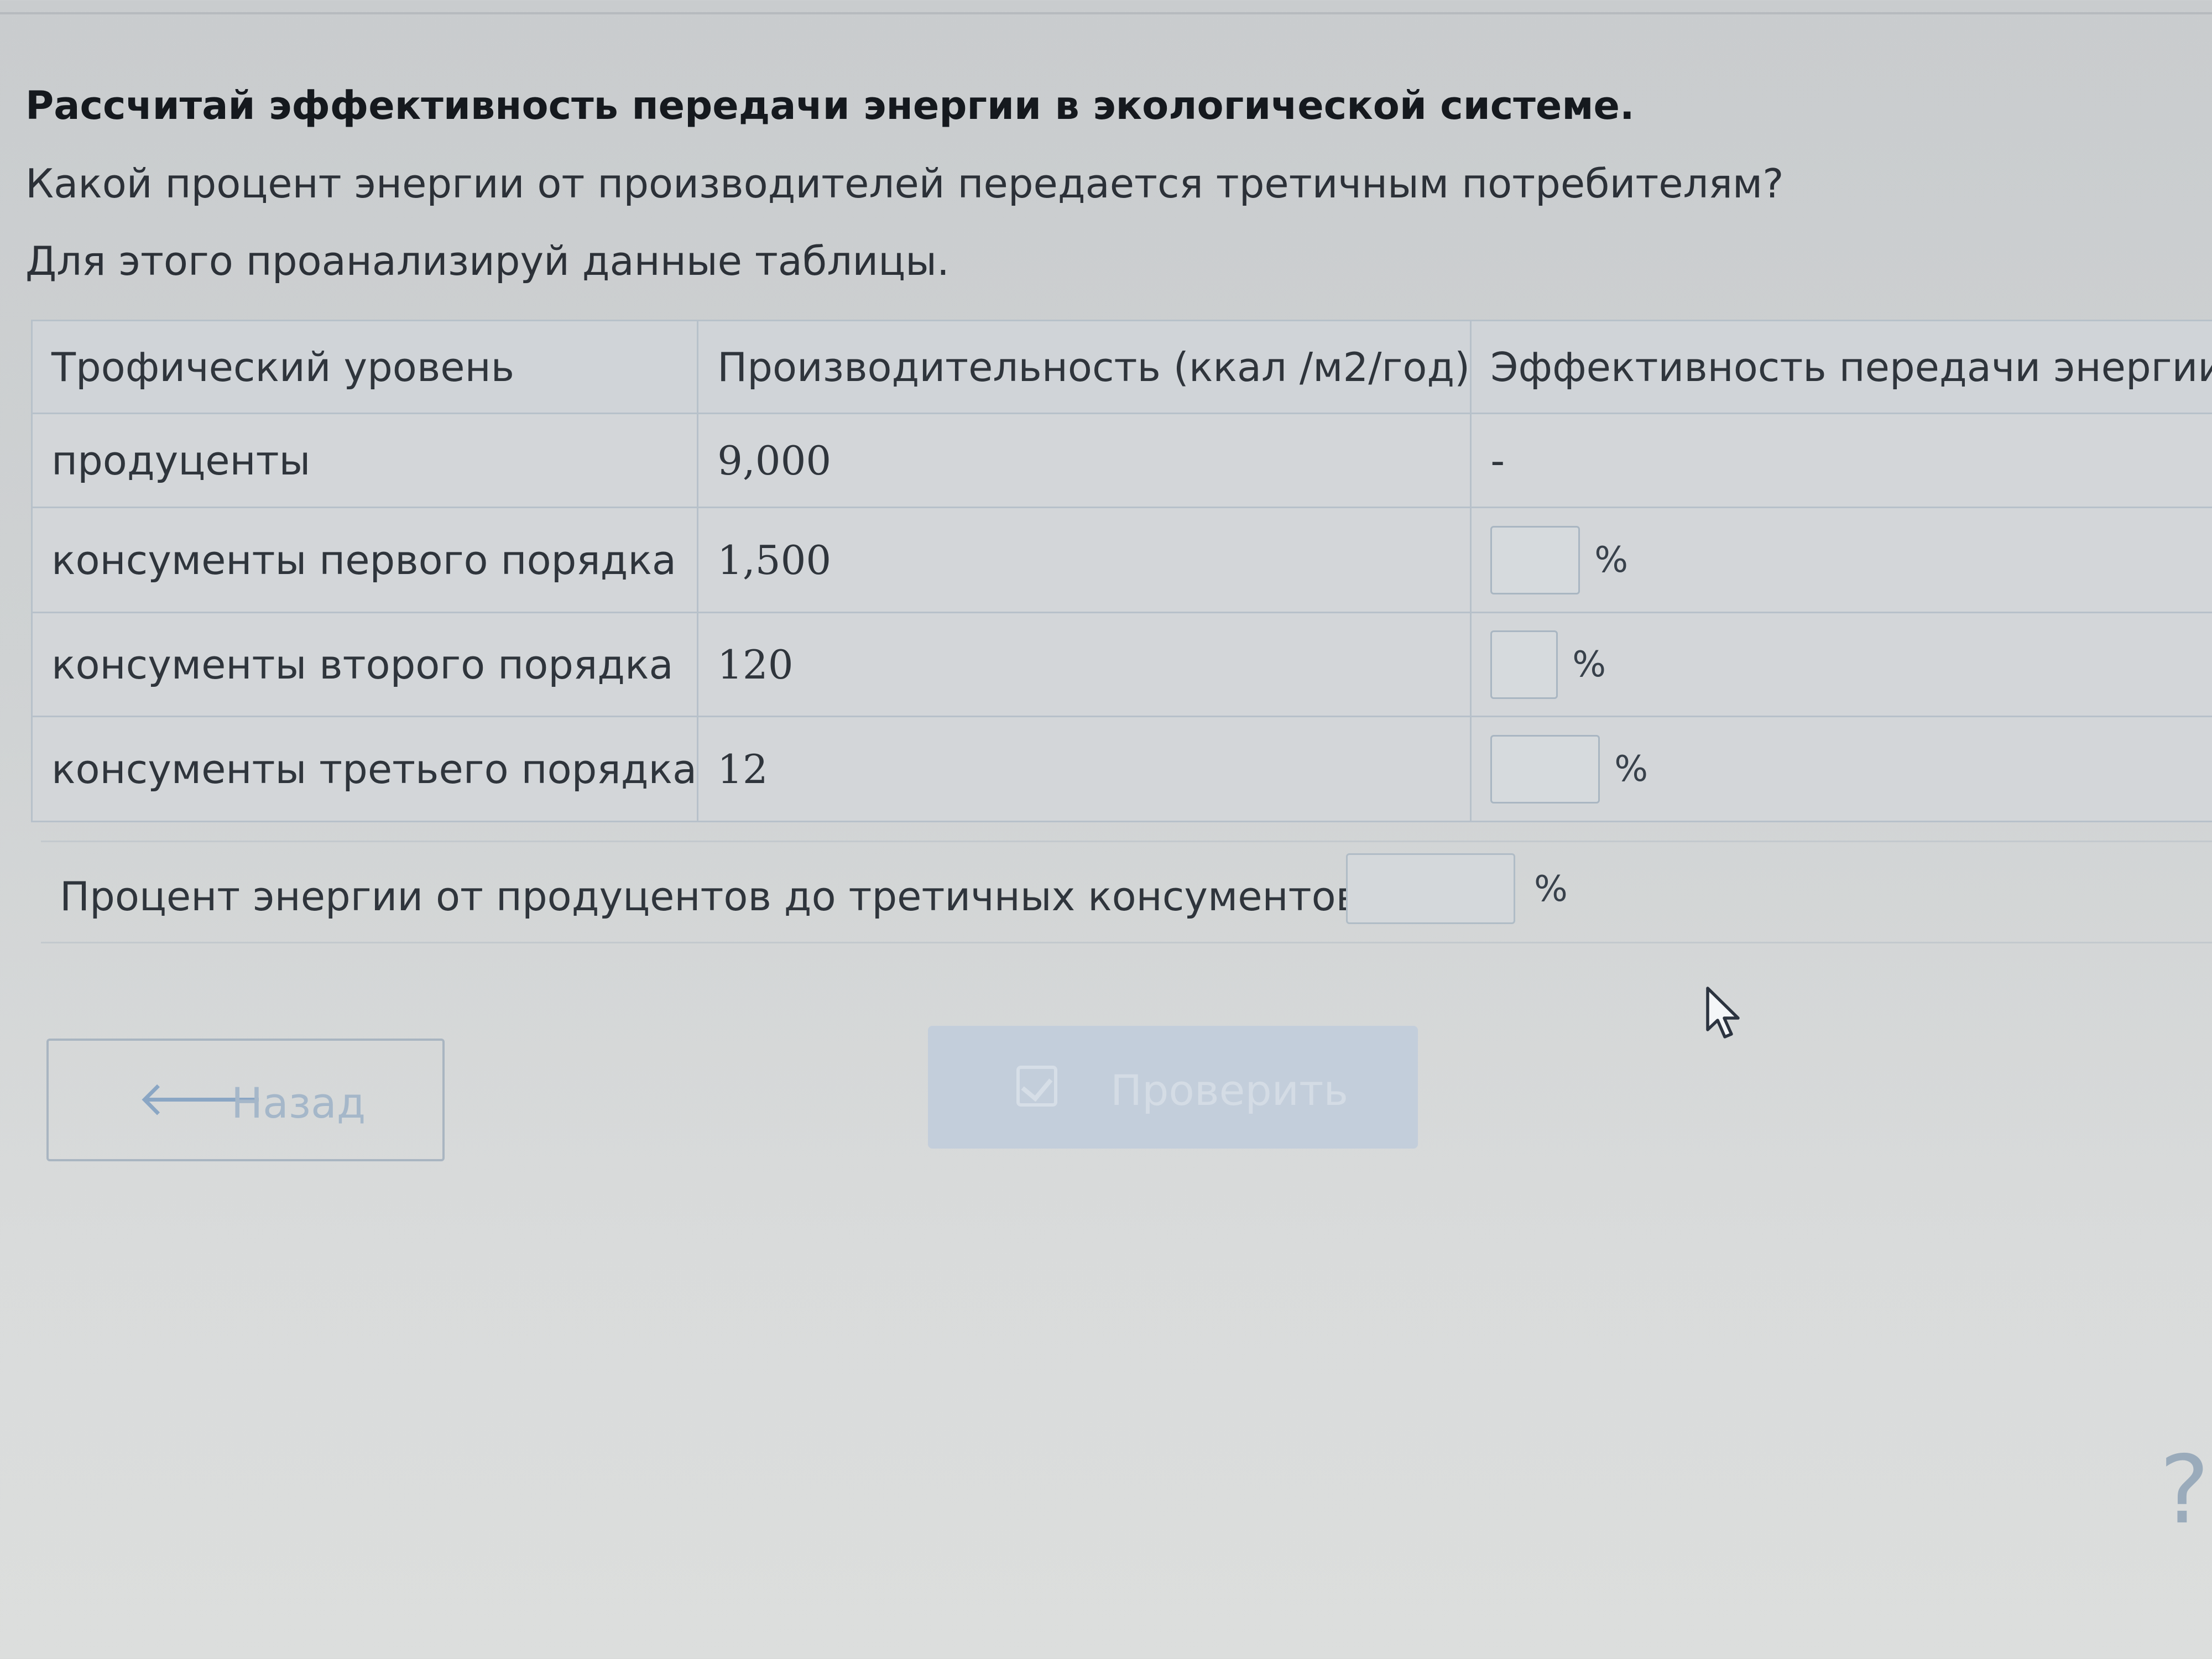  Describe the element at coordinates (364, 769) in the screenshot. I see `cell-level: консументы третьего порядка` at that location.